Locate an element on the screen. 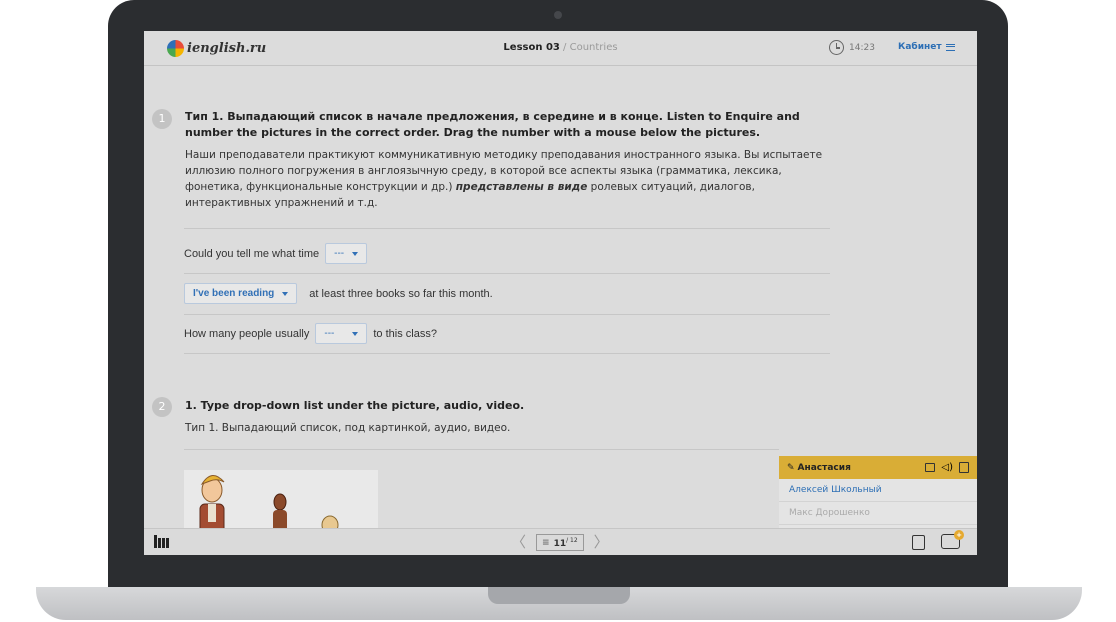 Image resolution: width=1116 pixels, height=622 pixels. cabinet-label: Кабинет is located at coordinates (920, 47).